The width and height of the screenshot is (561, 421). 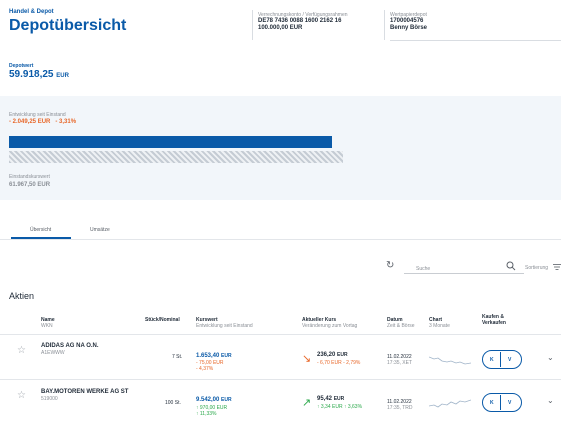 What do you see at coordinates (70, 346) in the screenshot?
I see `stock-name: ADIDAS AG NA O.N.` at bounding box center [70, 346].